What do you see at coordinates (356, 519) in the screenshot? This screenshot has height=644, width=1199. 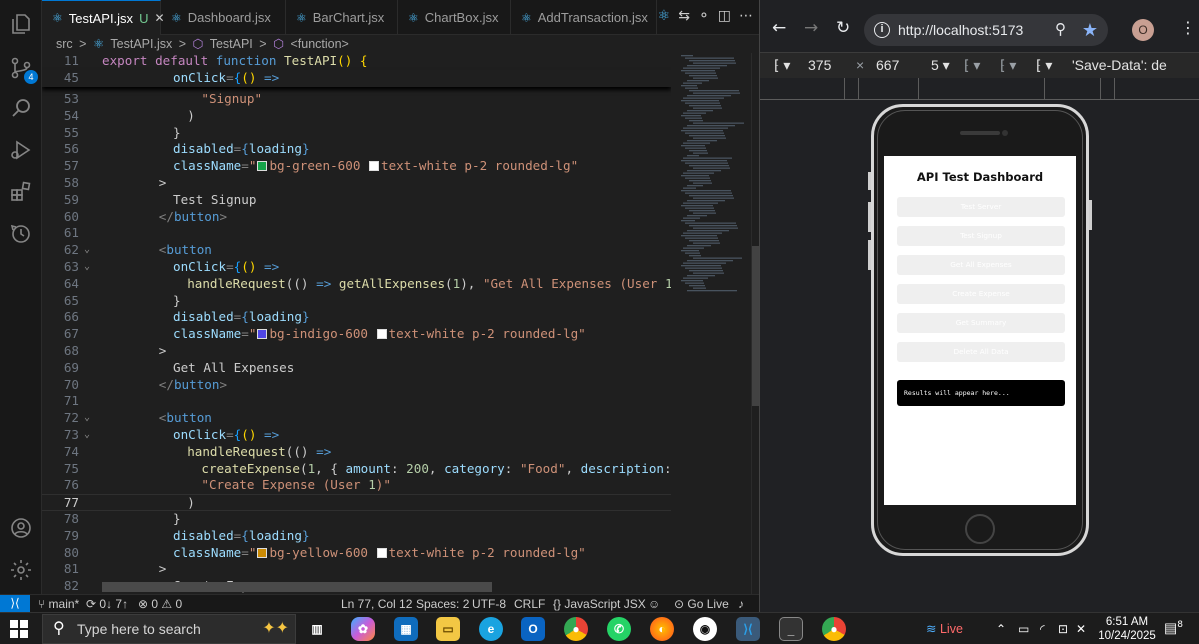 I see `code-line: 78}` at bounding box center [356, 519].